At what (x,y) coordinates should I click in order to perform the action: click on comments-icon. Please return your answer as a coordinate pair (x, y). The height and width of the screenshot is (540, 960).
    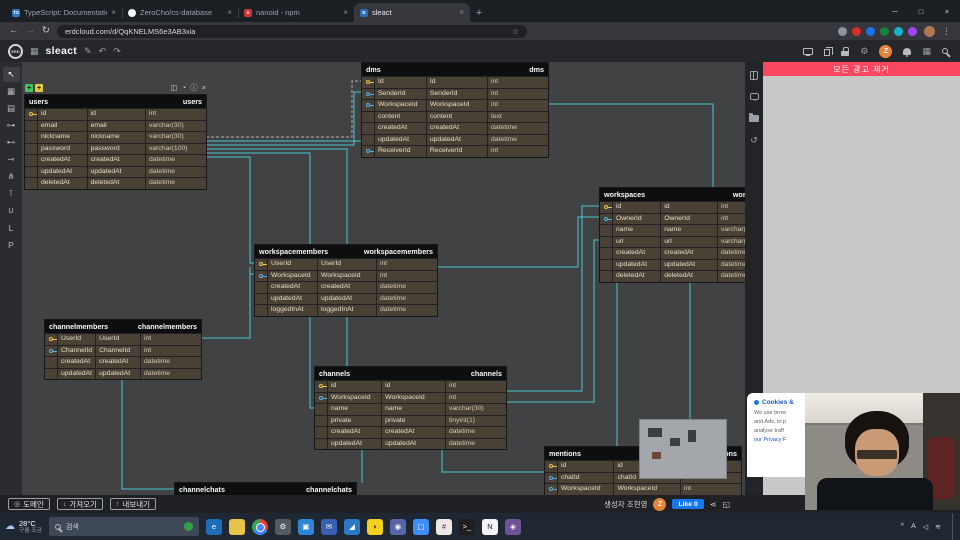
    Looking at the image, I should click on (754, 97).